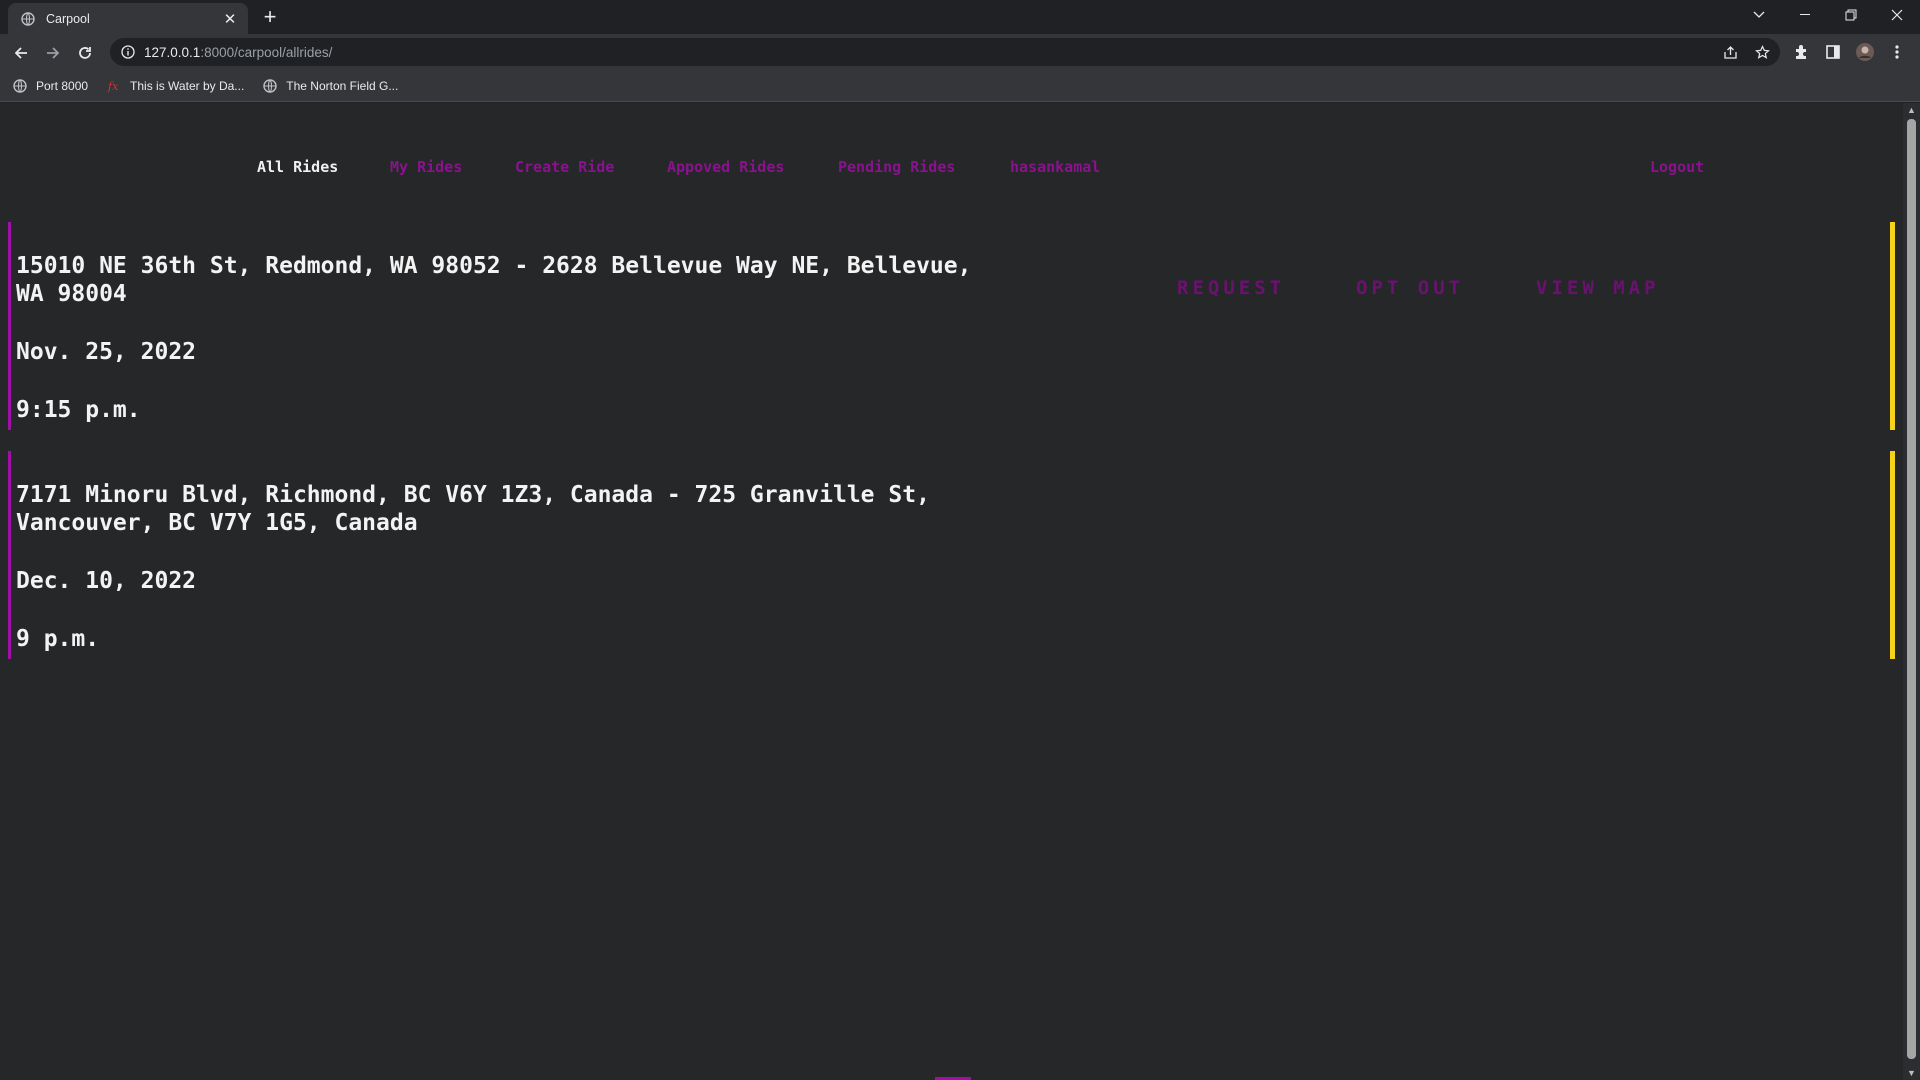 The width and height of the screenshot is (1920, 1080). I want to click on back-arrow-icon, so click(21, 53).